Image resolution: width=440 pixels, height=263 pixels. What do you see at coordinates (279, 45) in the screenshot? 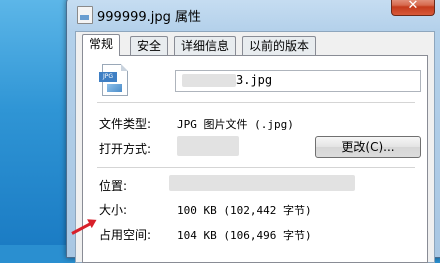
I see `tab-previous-versions: 以前的版本` at bounding box center [279, 45].